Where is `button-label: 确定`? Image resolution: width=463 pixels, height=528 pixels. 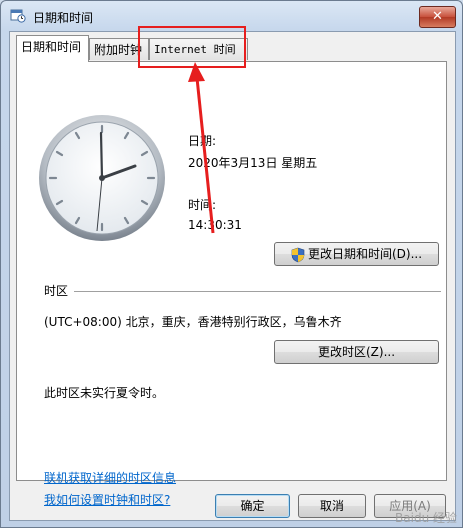
button-label: 确定 is located at coordinates (252, 506).